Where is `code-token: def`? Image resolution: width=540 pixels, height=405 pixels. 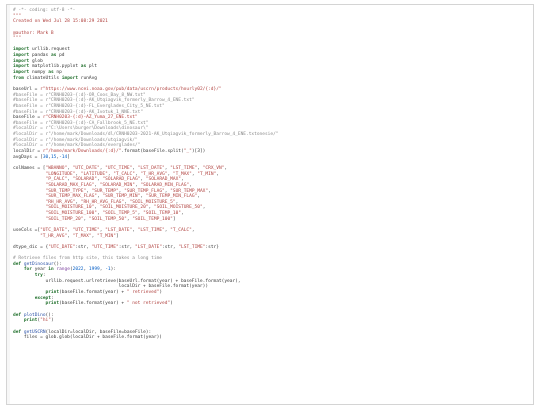 code-token: def is located at coordinates (17, 315).